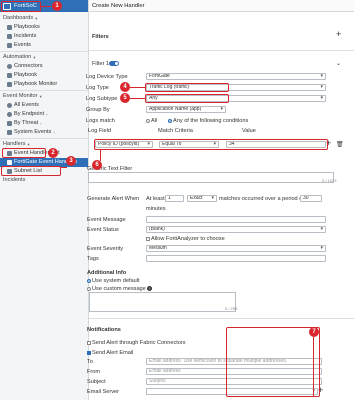 The image size is (354, 400). Describe the element at coordinates (9, 84) in the screenshot. I see `monitor-icon` at that location.